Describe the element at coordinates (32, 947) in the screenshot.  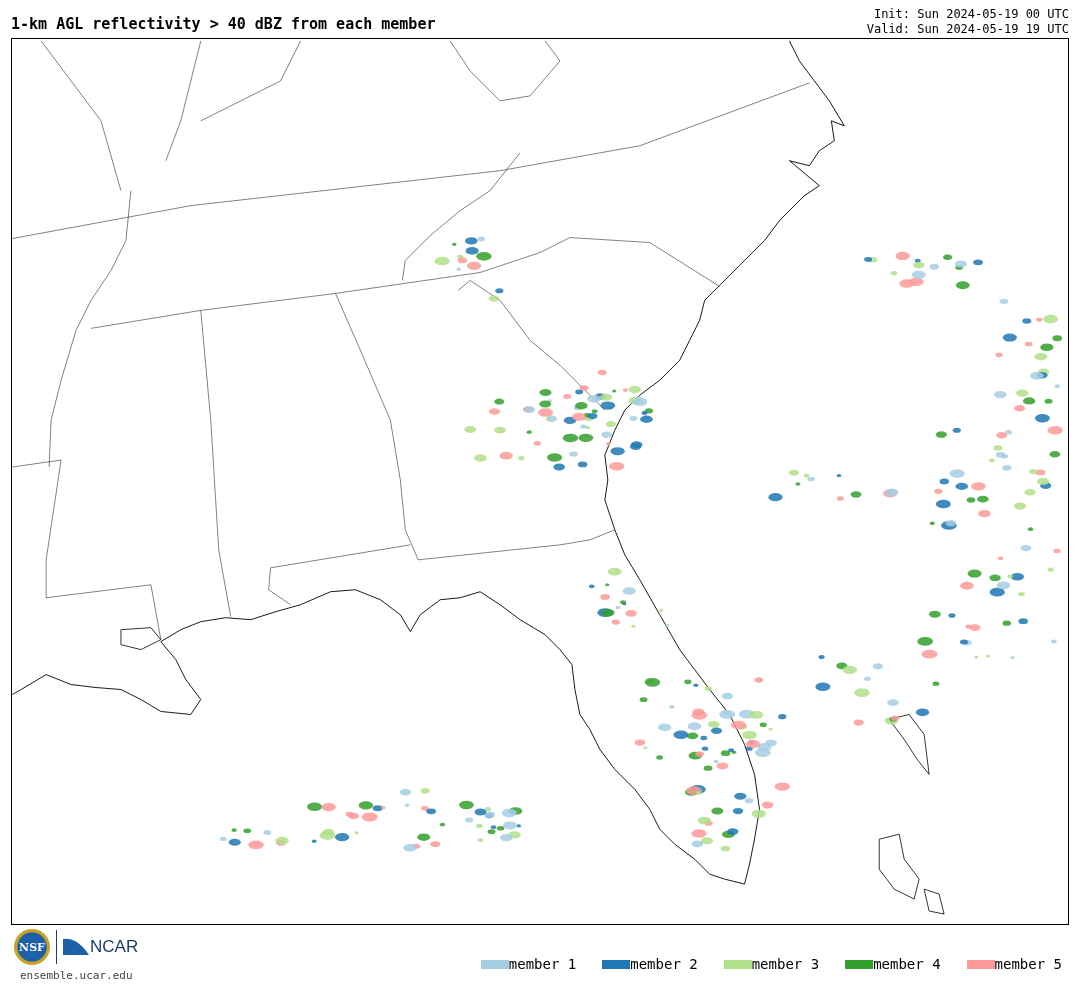
I see `nsf-logo: NSF` at that location.